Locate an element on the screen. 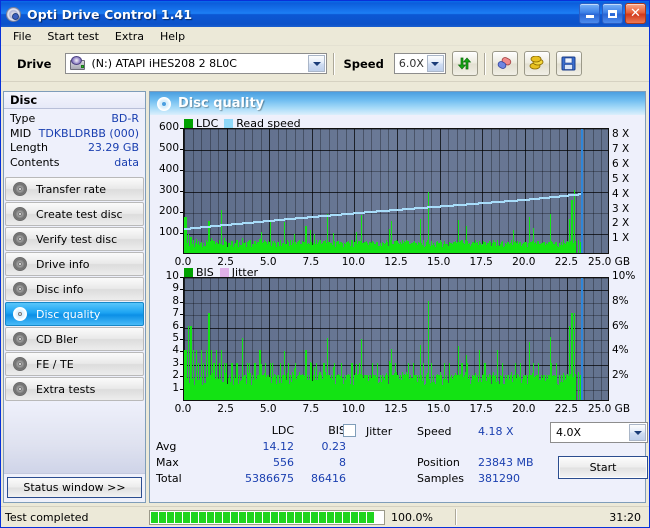 The image size is (650, 528). eraser-button is located at coordinates (504, 63).